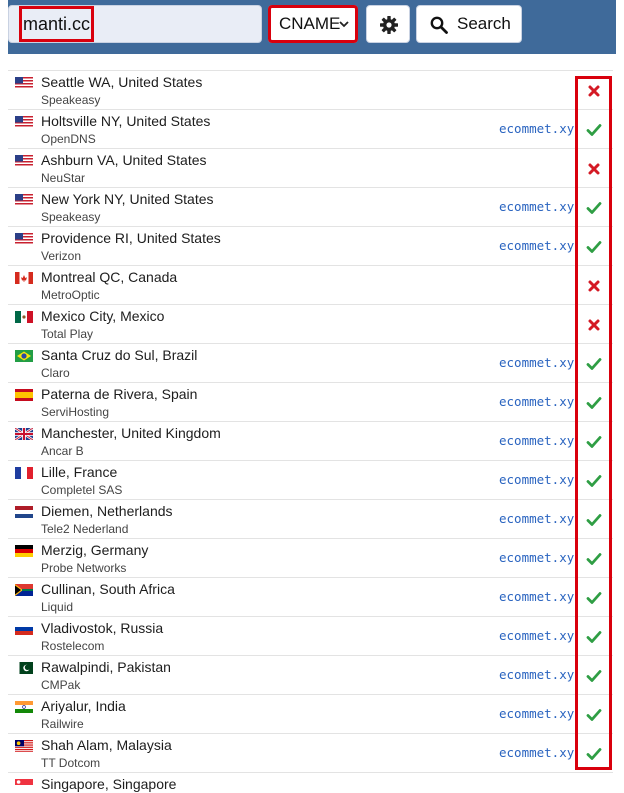 The width and height of the screenshot is (624, 793). What do you see at coordinates (109, 784) in the screenshot?
I see `server-location: Singapore, Singapore` at bounding box center [109, 784].